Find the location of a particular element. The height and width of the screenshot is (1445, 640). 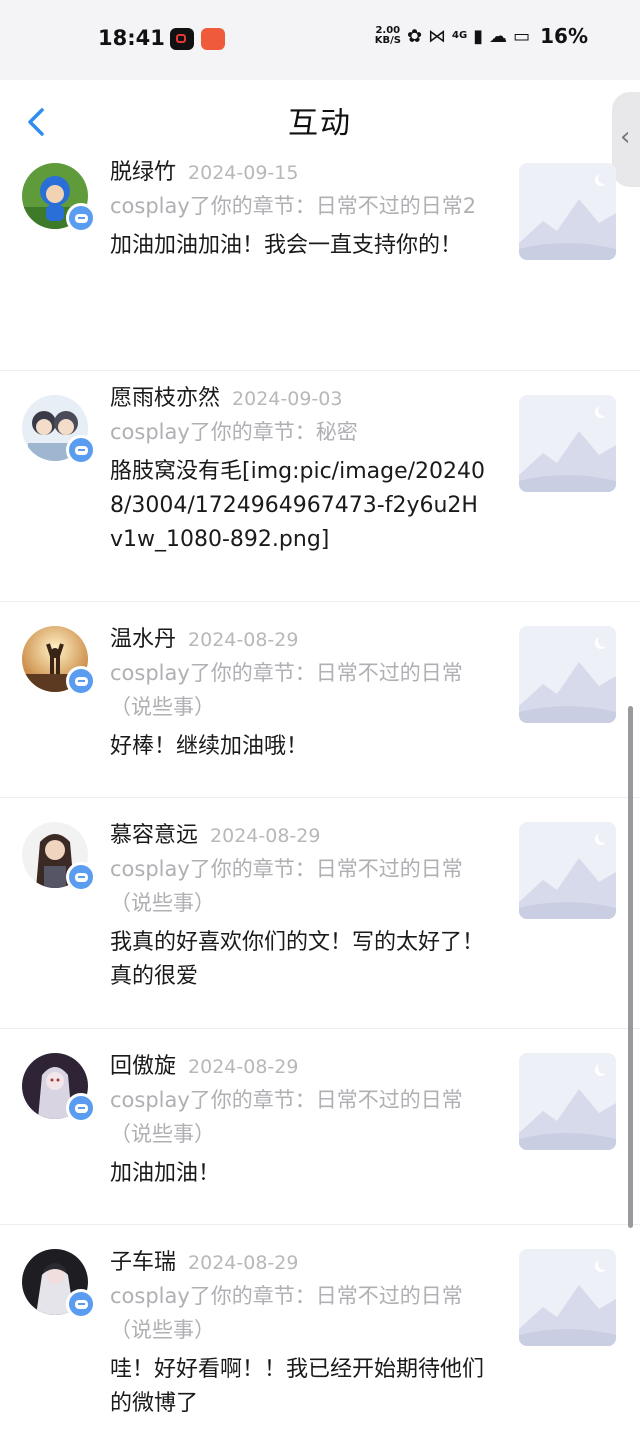

chapter-reference: cosplay了你的章节：日常不过的日常2 is located at coordinates (300, 206).